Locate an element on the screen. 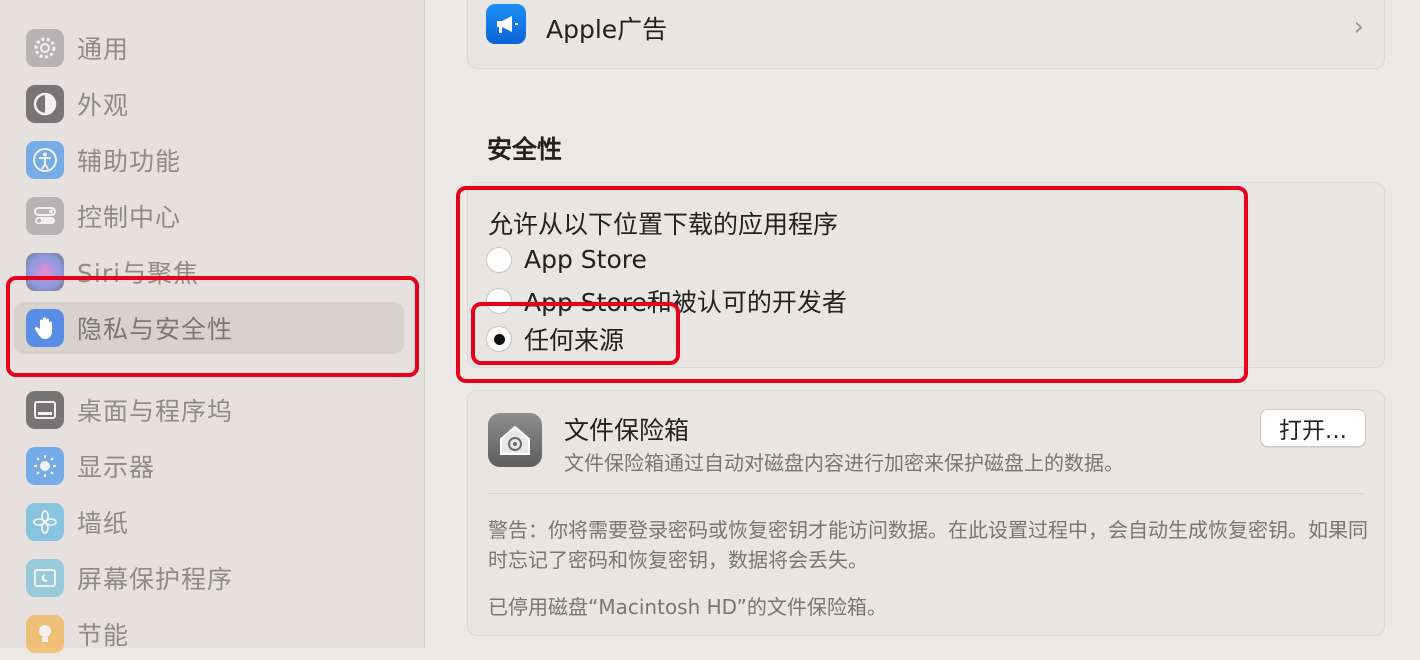 This screenshot has height=660, width=1420. divider is located at coordinates (926, 493).